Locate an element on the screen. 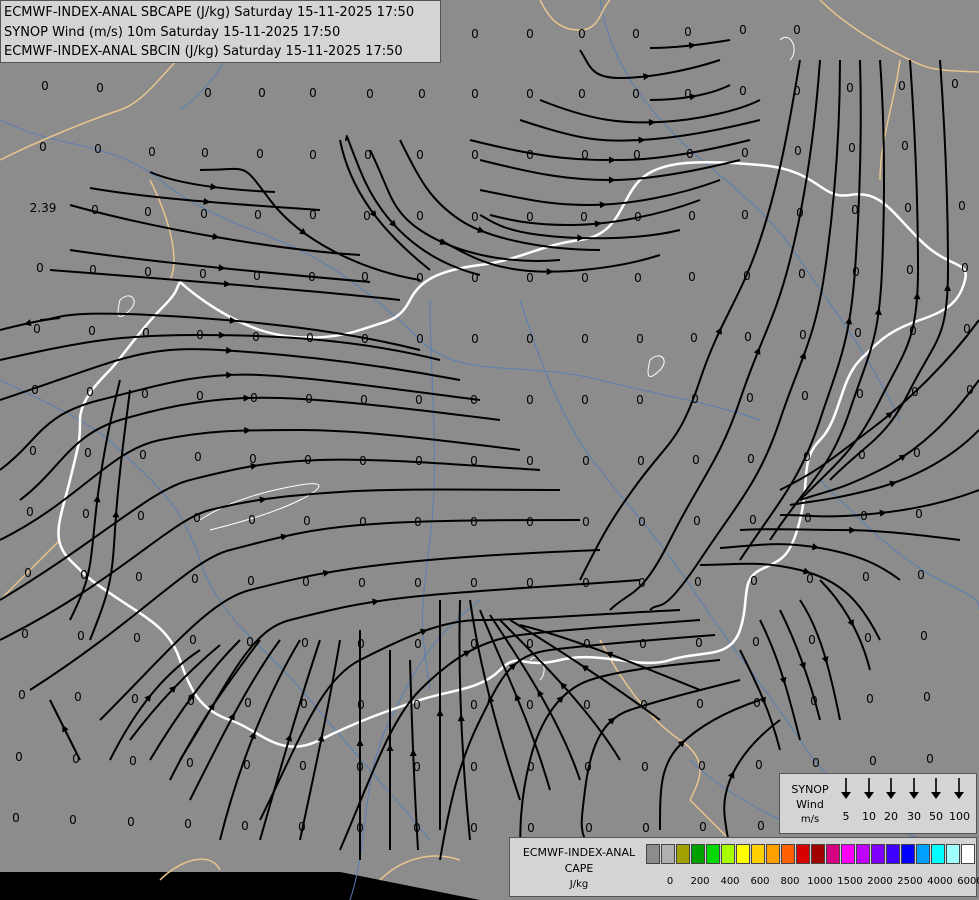  cape-legend-title: ECMWF-INDEX-ANAL CAPE J/kg is located at coordinates (579, 869).